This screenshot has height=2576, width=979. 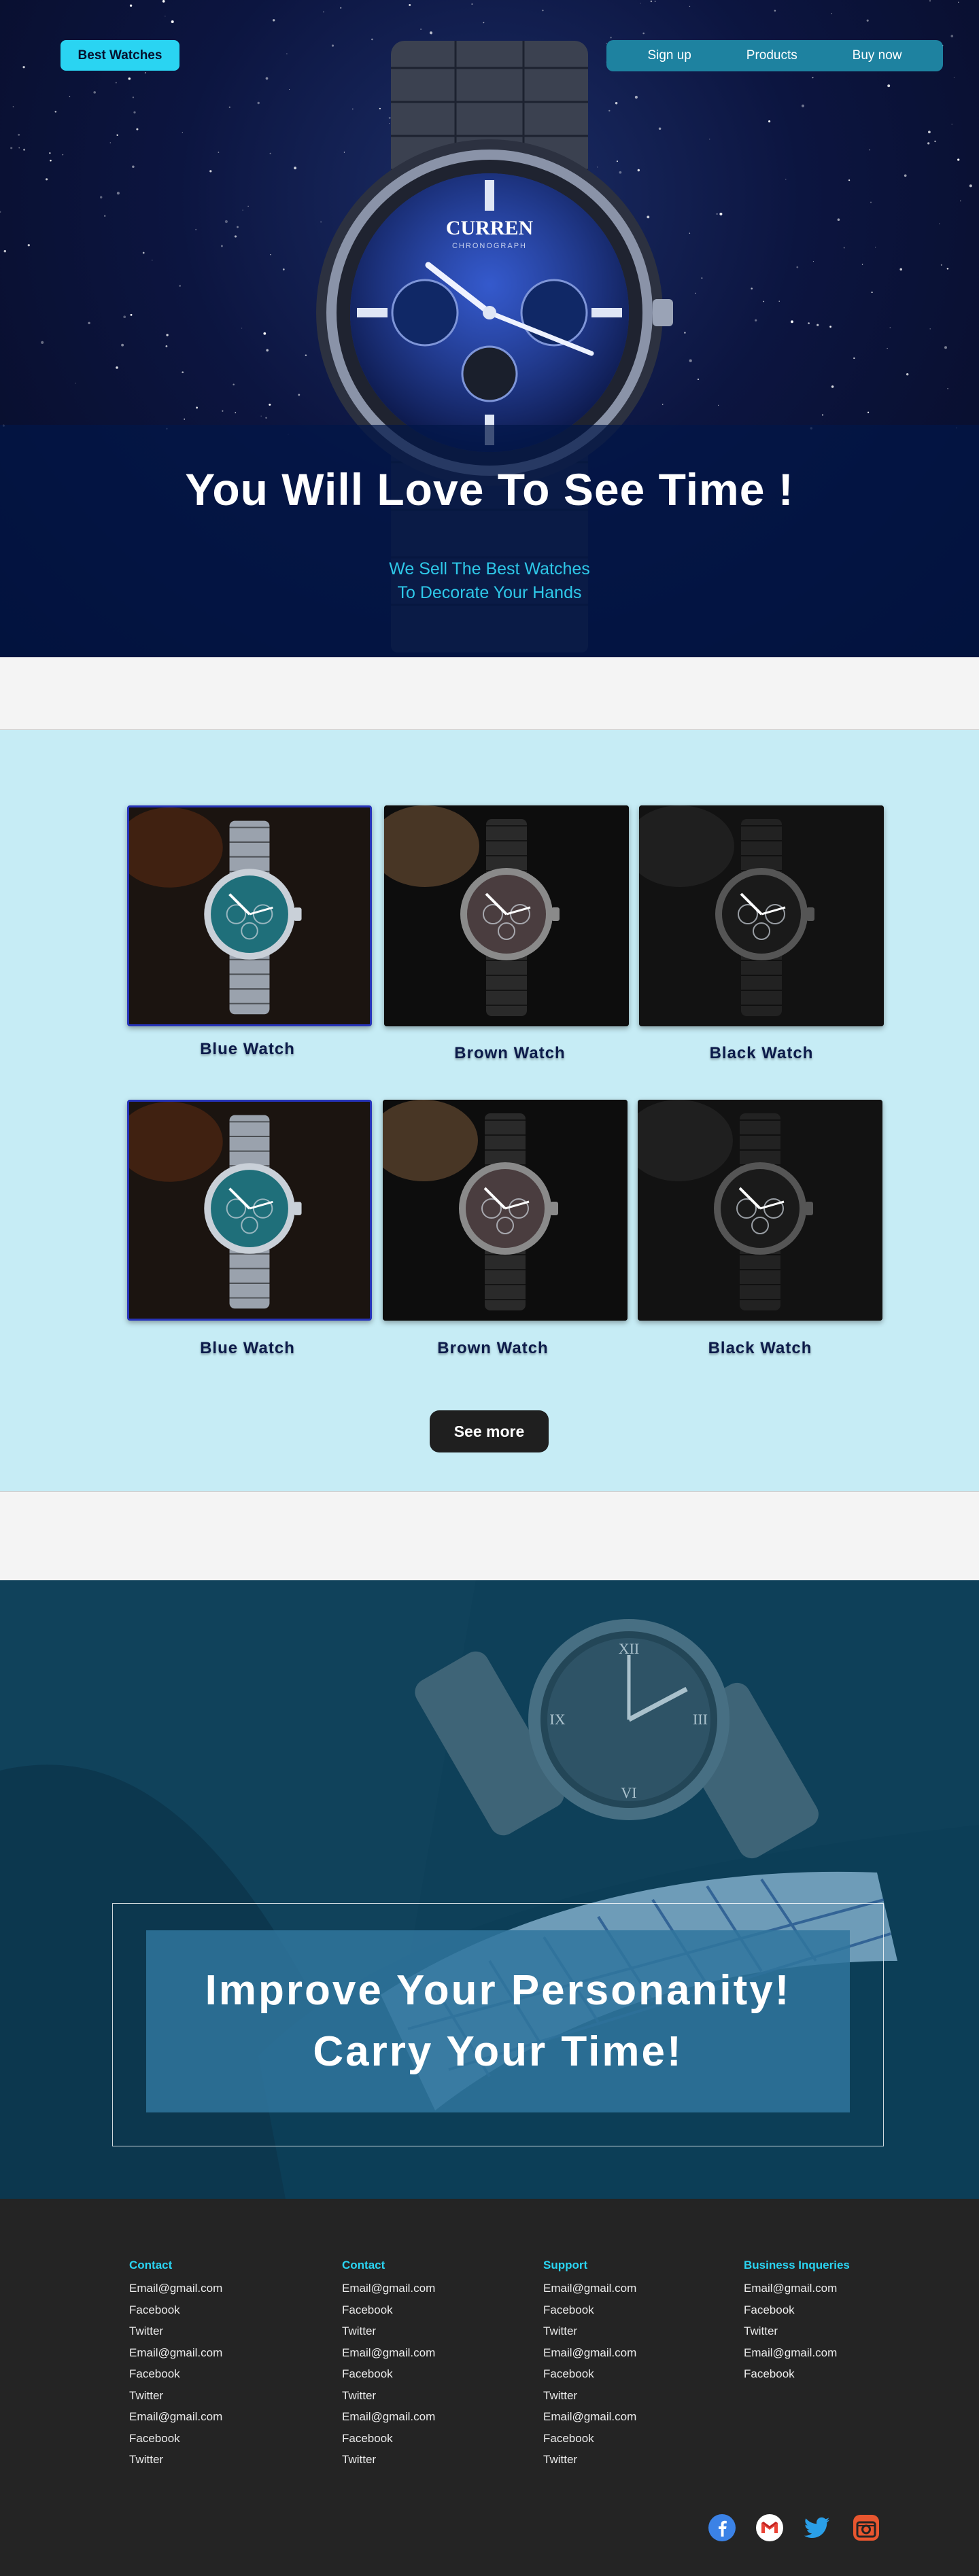 What do you see at coordinates (565, 2265) in the screenshot?
I see `footer-column-title: Support` at bounding box center [565, 2265].